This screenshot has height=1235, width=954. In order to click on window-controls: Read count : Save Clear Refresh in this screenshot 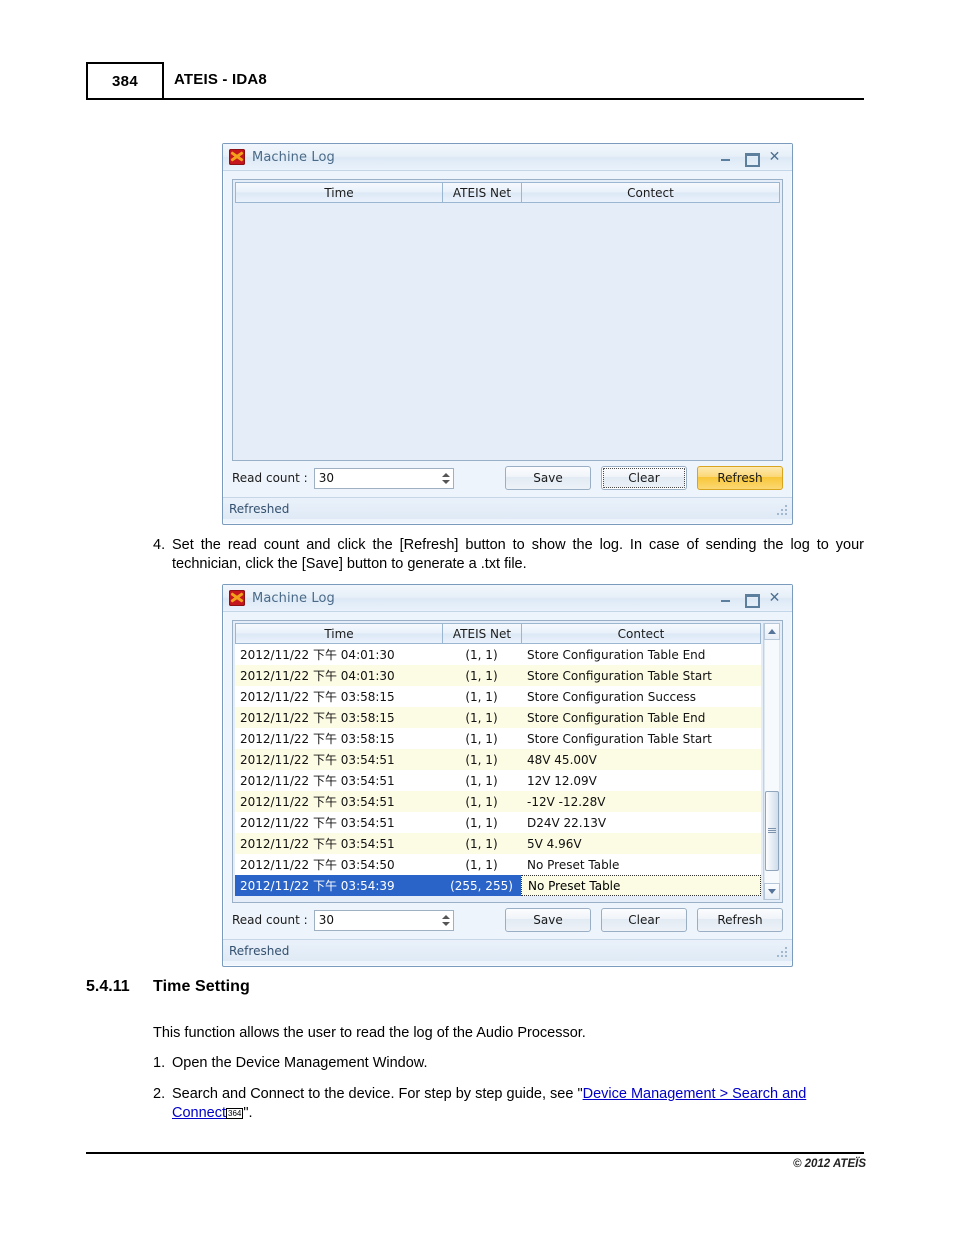, I will do `click(507, 920)`.